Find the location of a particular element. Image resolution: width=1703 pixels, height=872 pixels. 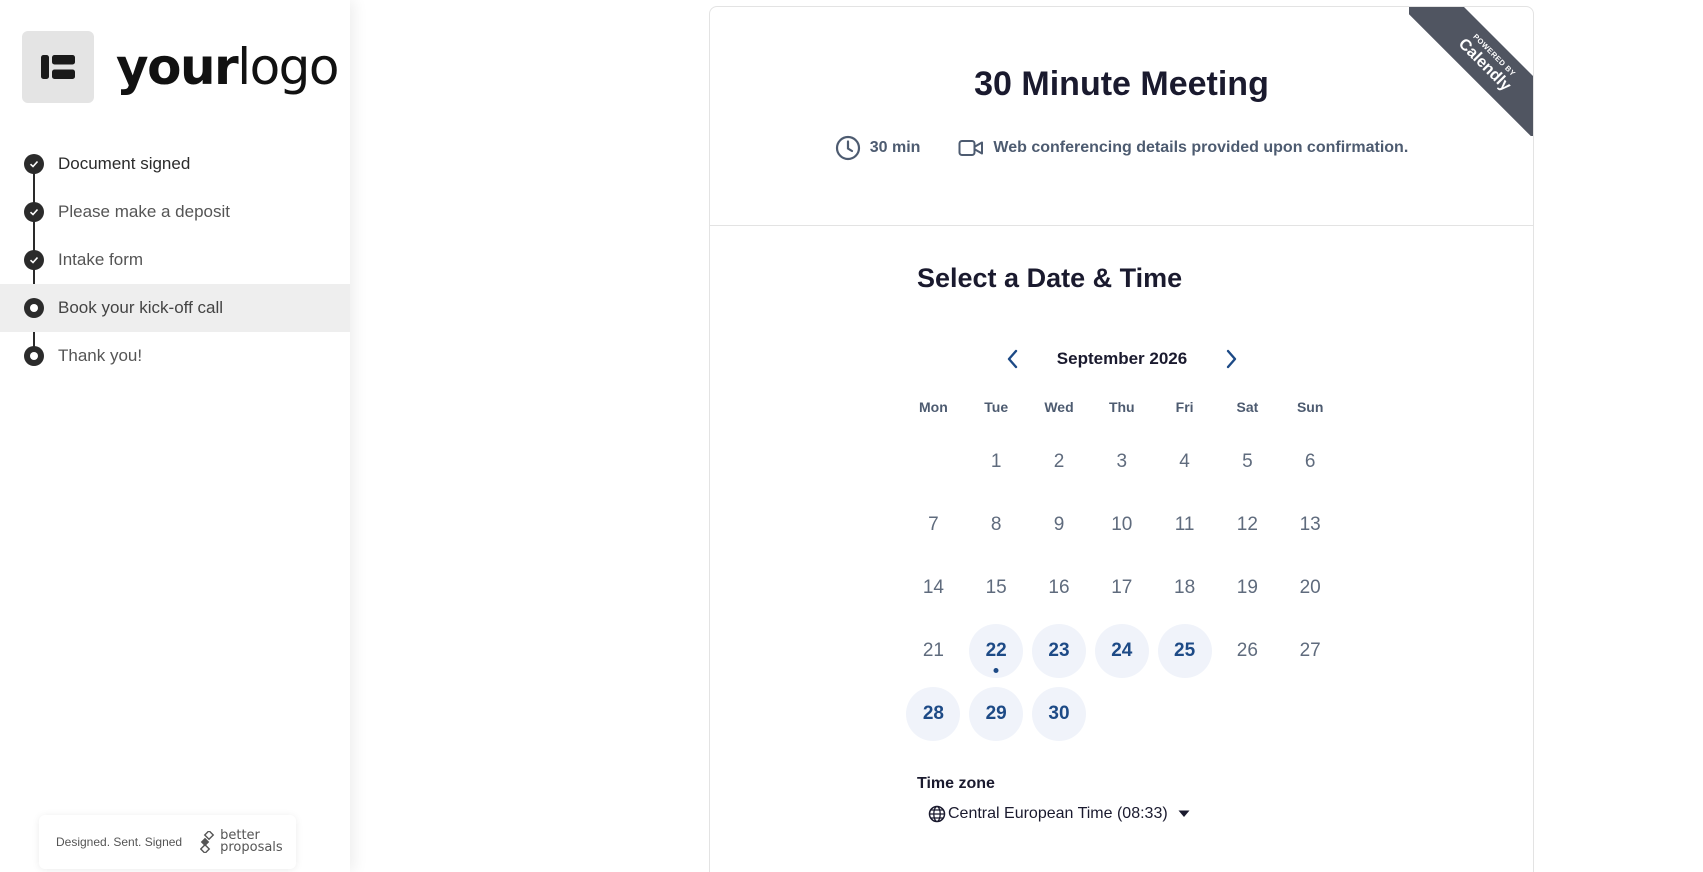

step-thank-you: Thank you! is located at coordinates (175, 356).